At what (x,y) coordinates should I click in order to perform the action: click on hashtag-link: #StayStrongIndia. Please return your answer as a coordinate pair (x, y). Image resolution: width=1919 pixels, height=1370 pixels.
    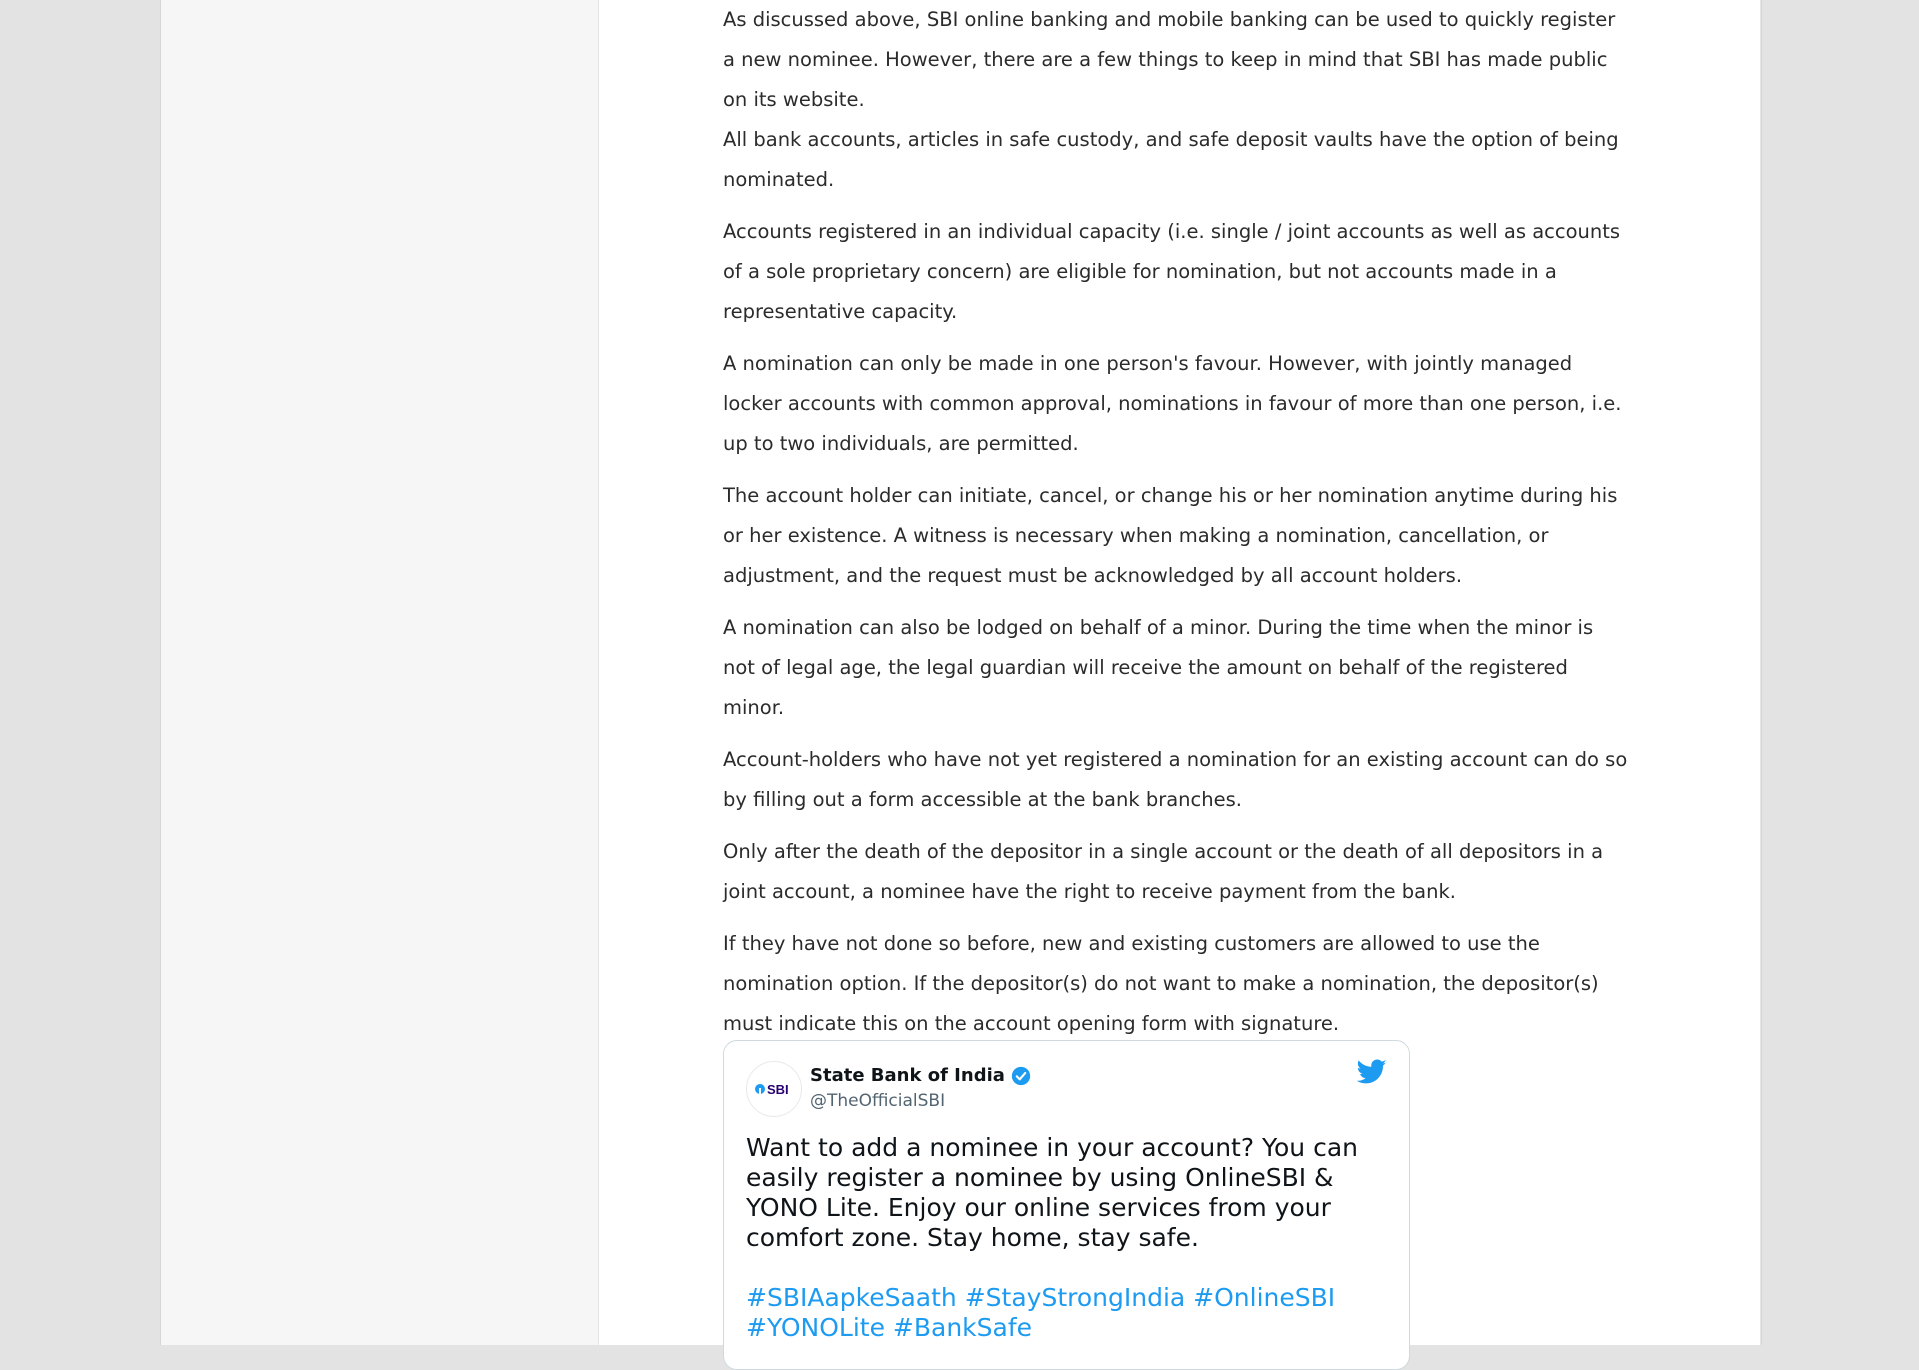
    Looking at the image, I should click on (1075, 1297).